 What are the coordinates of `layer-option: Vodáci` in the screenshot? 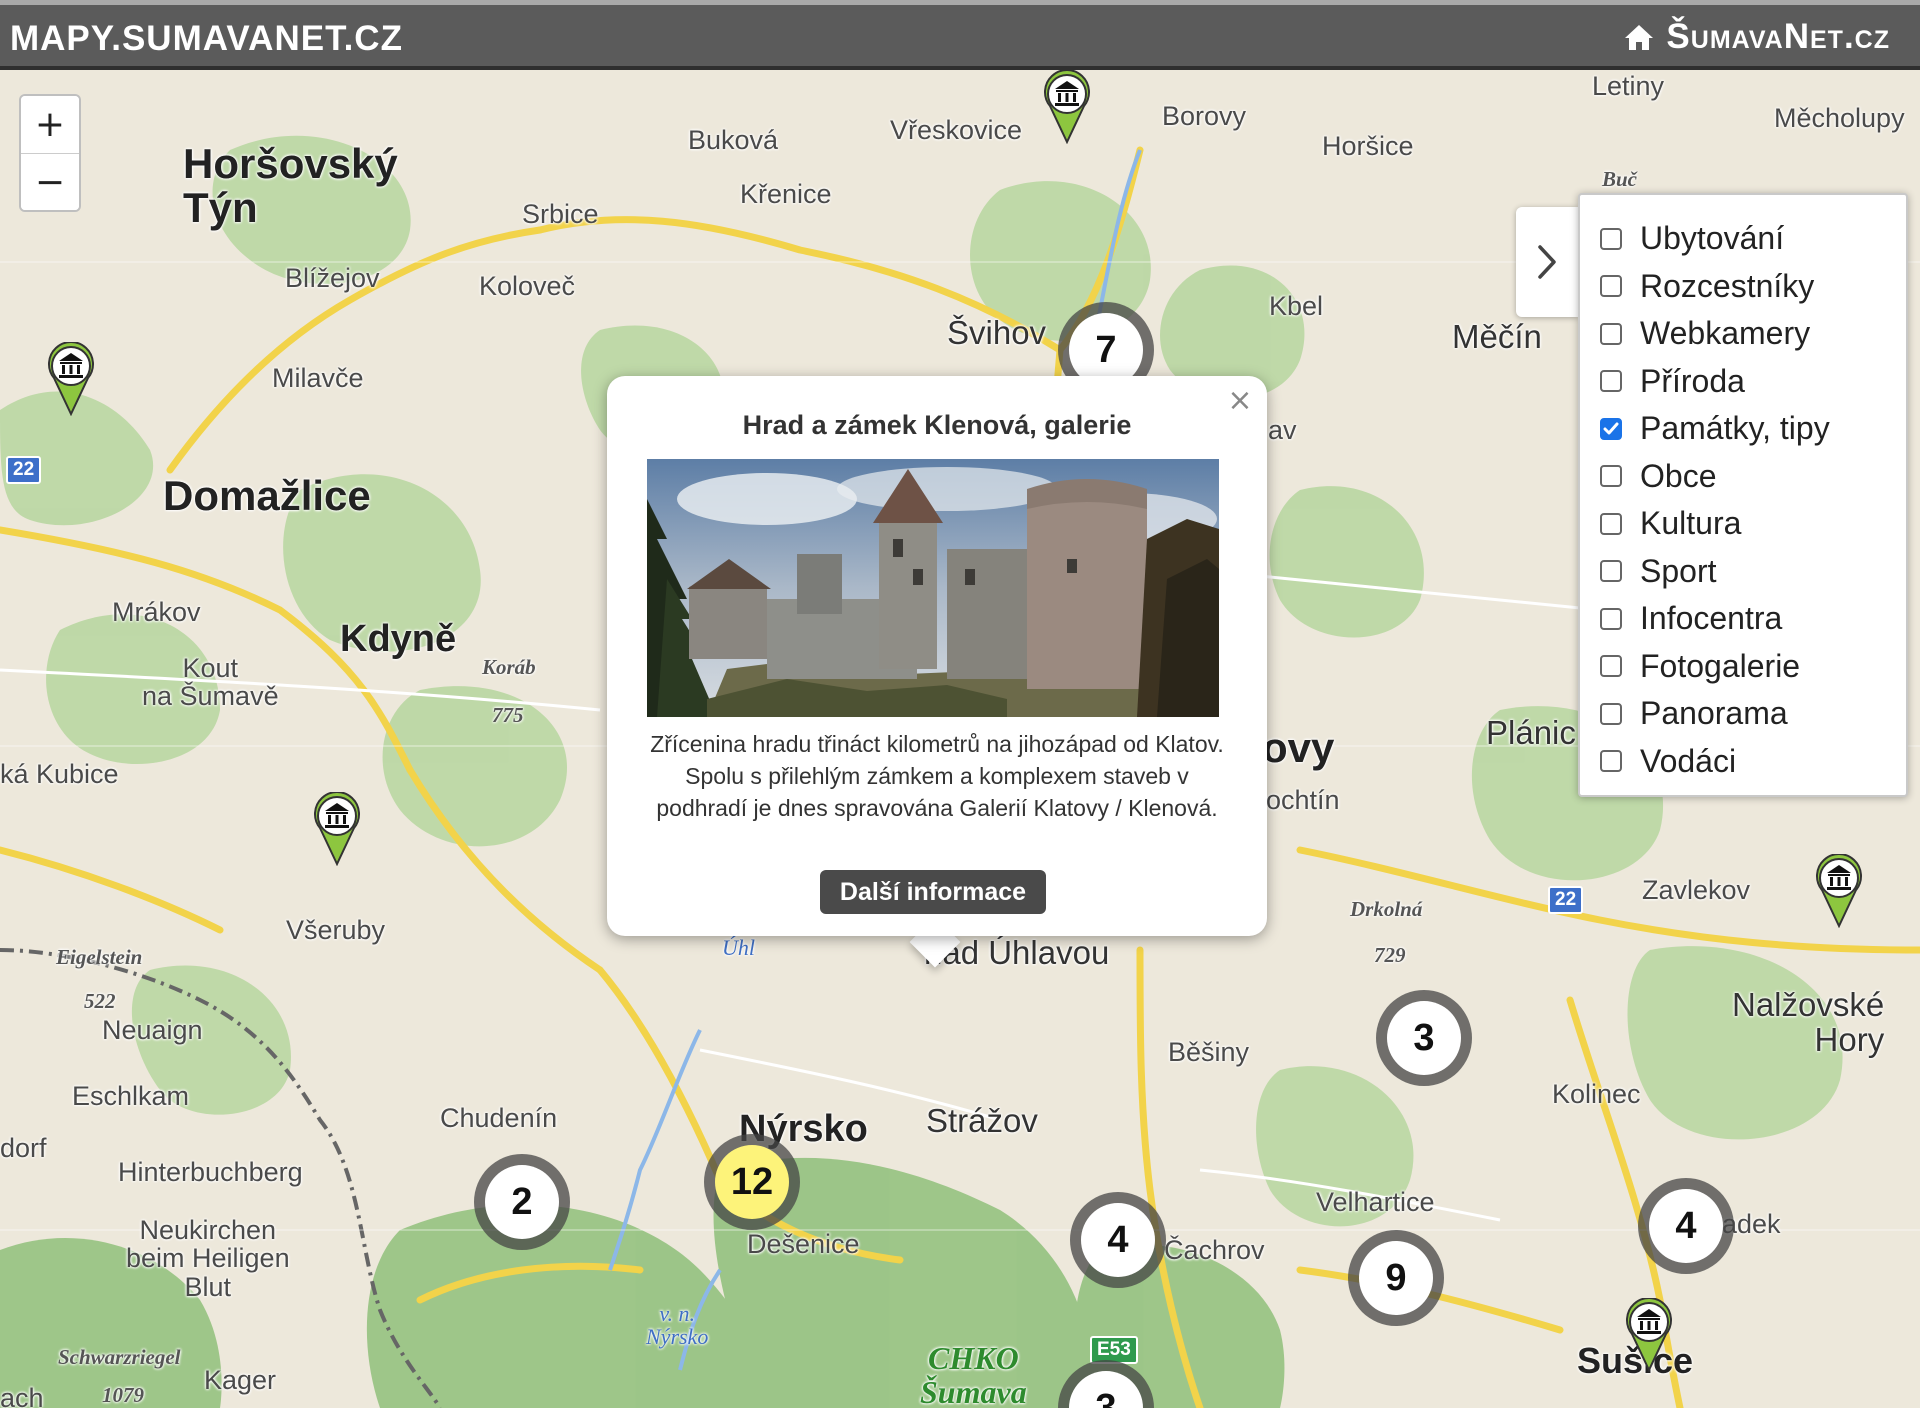 It's located at (1753, 762).